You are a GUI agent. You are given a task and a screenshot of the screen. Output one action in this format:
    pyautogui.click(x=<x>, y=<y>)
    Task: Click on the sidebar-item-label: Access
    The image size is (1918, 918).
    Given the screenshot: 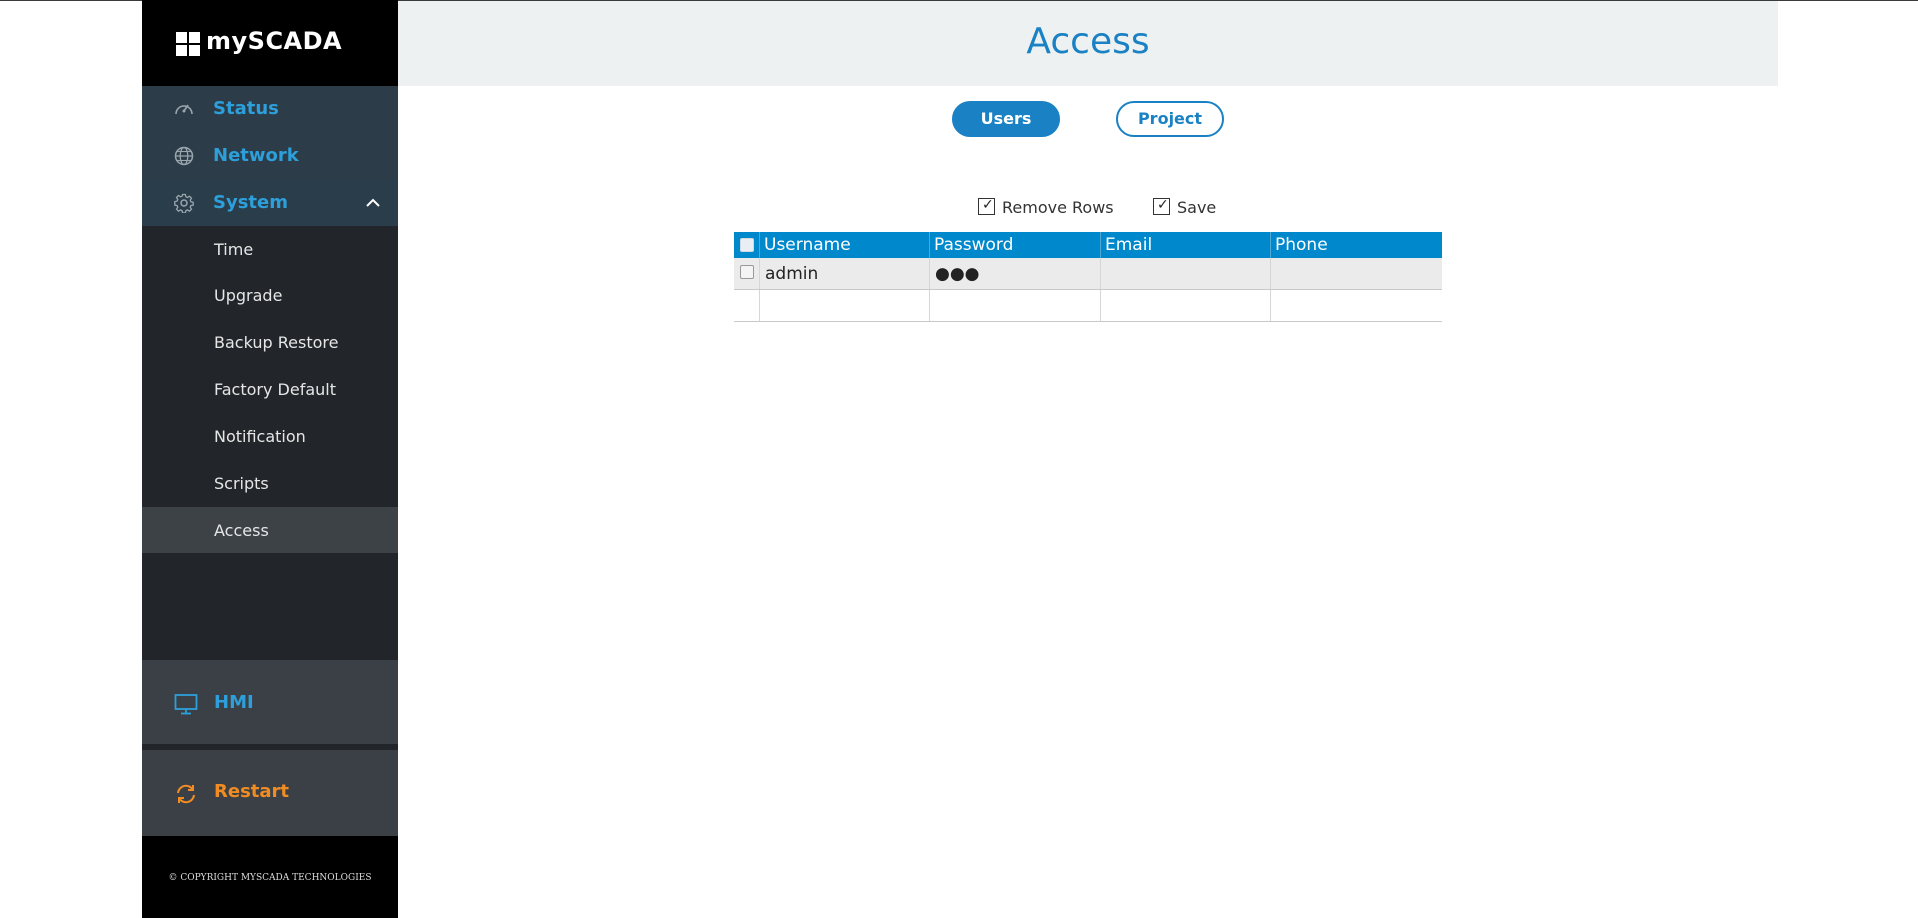 What is the action you would take?
    pyautogui.click(x=241, y=530)
    